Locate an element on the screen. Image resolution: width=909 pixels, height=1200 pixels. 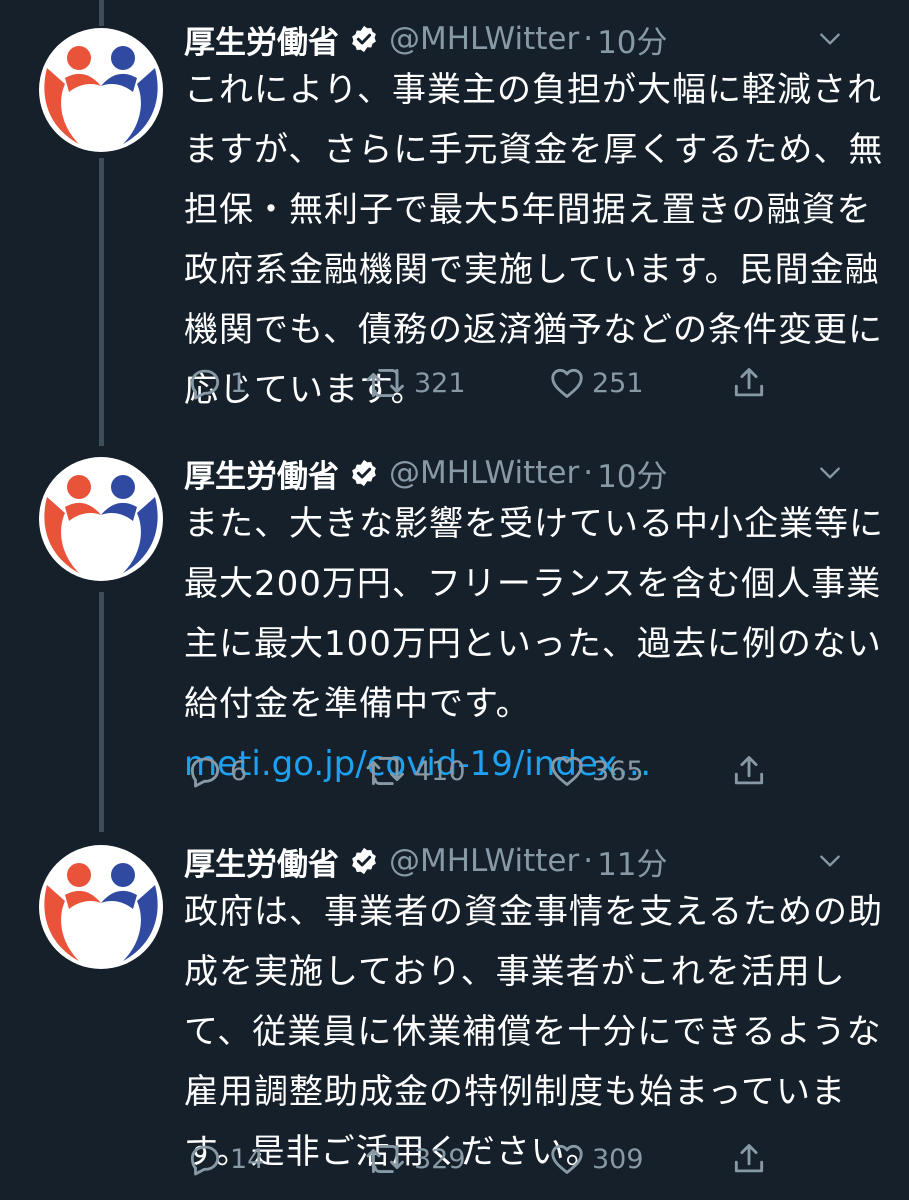
reply-button: 6 is located at coordinates (216, 771).